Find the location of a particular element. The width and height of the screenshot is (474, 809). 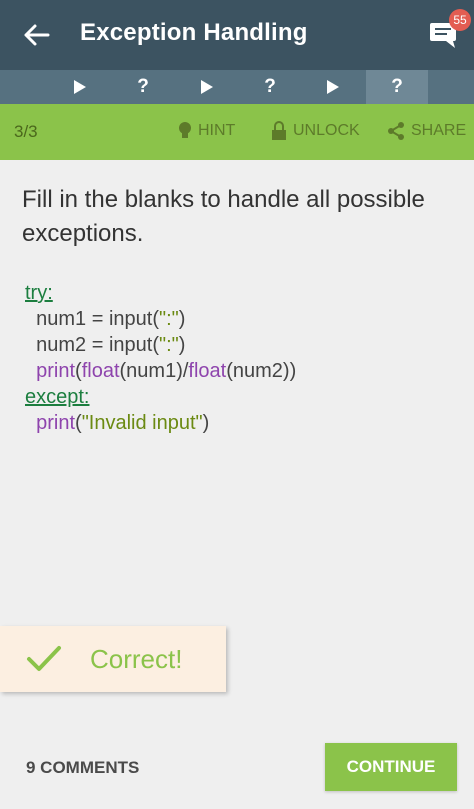

unlock-button: UNLOCK is located at coordinates (315, 131).